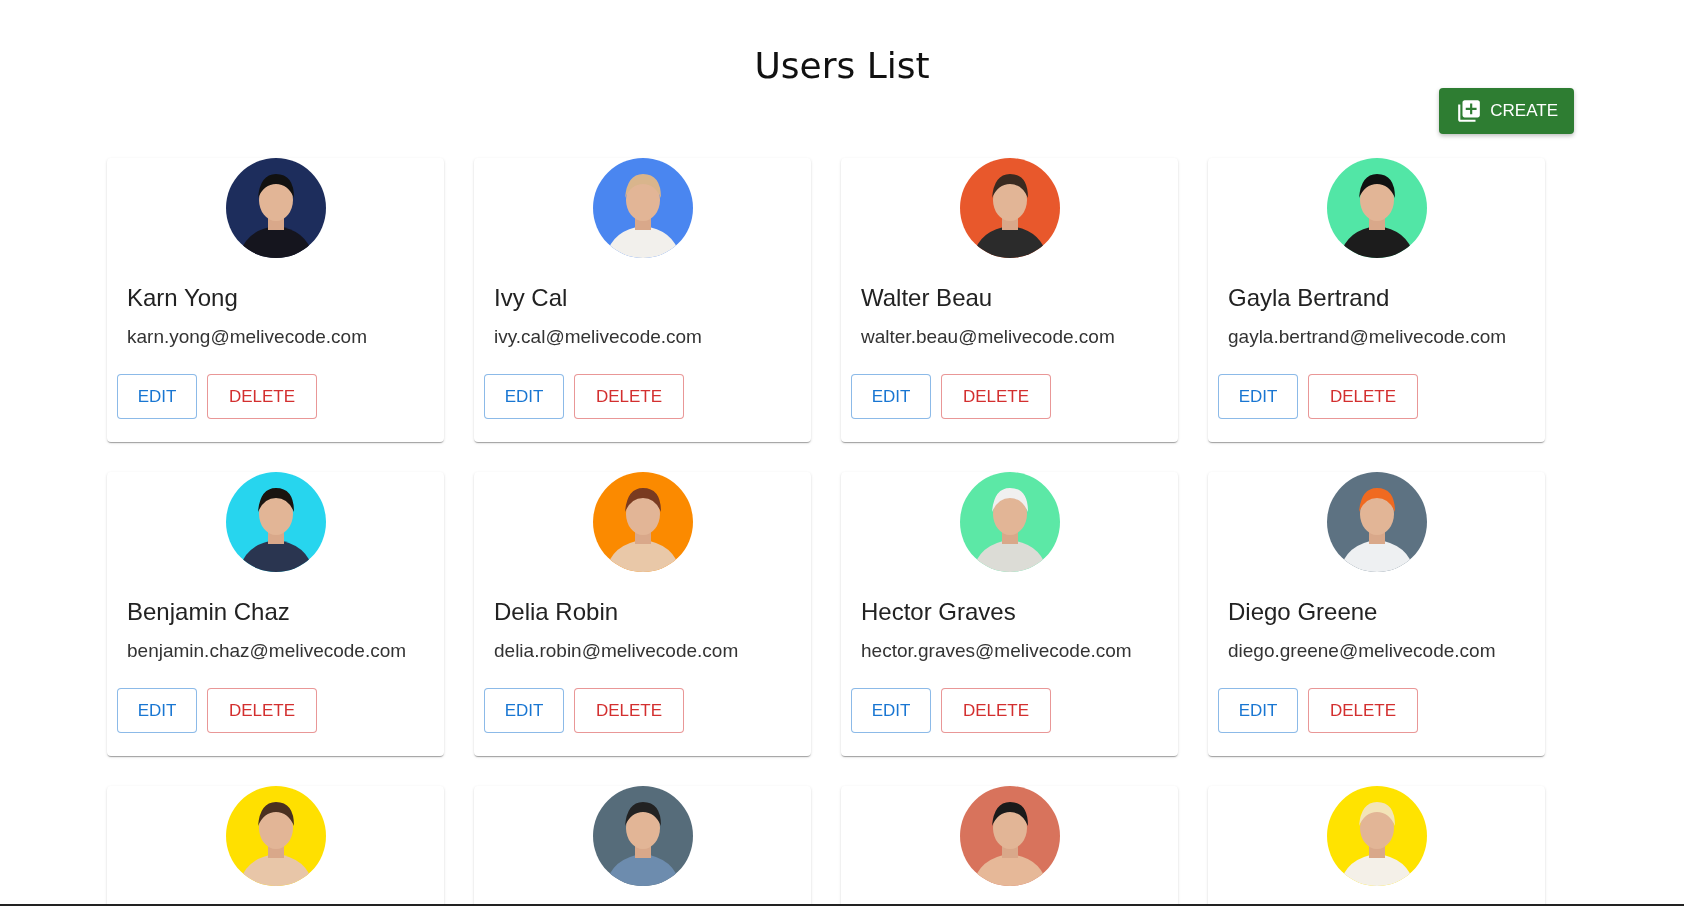  I want to click on user-email: gayla.bertrand@melivecode.com, so click(1368, 337).